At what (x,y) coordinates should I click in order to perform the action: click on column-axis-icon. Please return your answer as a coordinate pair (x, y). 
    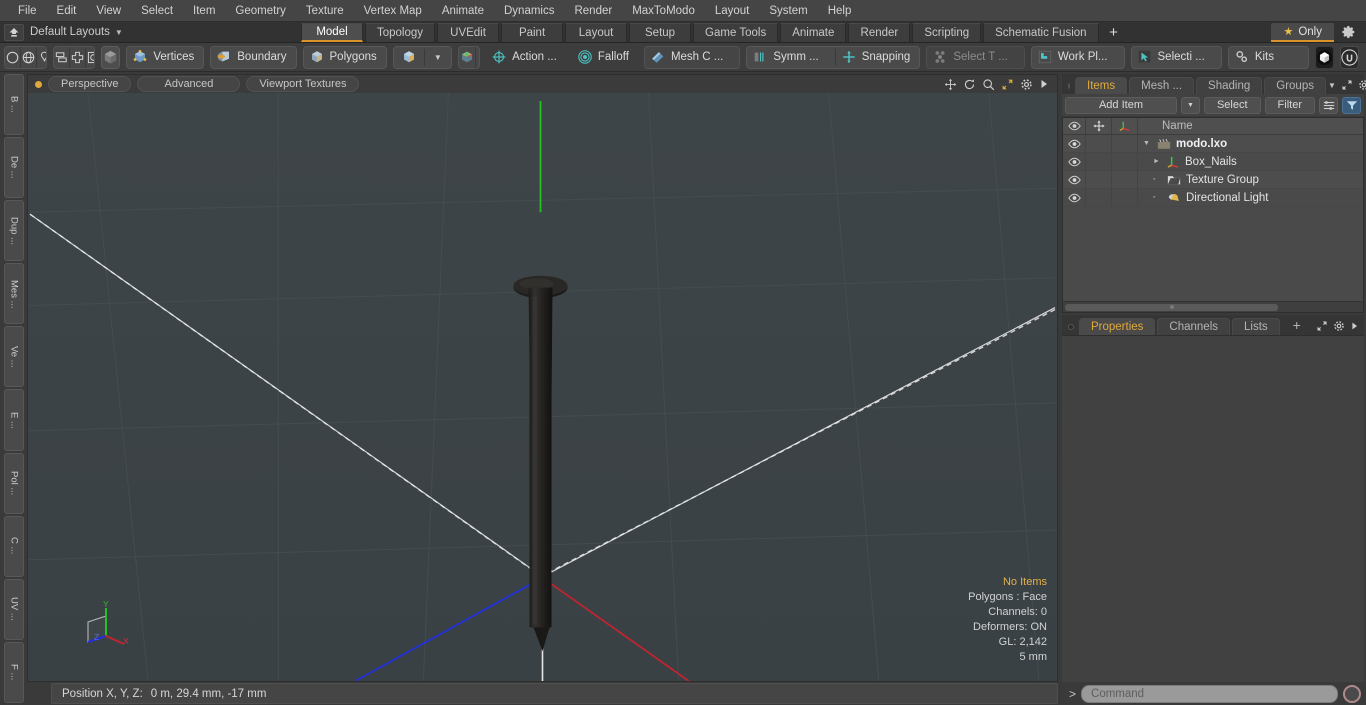
    Looking at the image, I should click on (1125, 126).